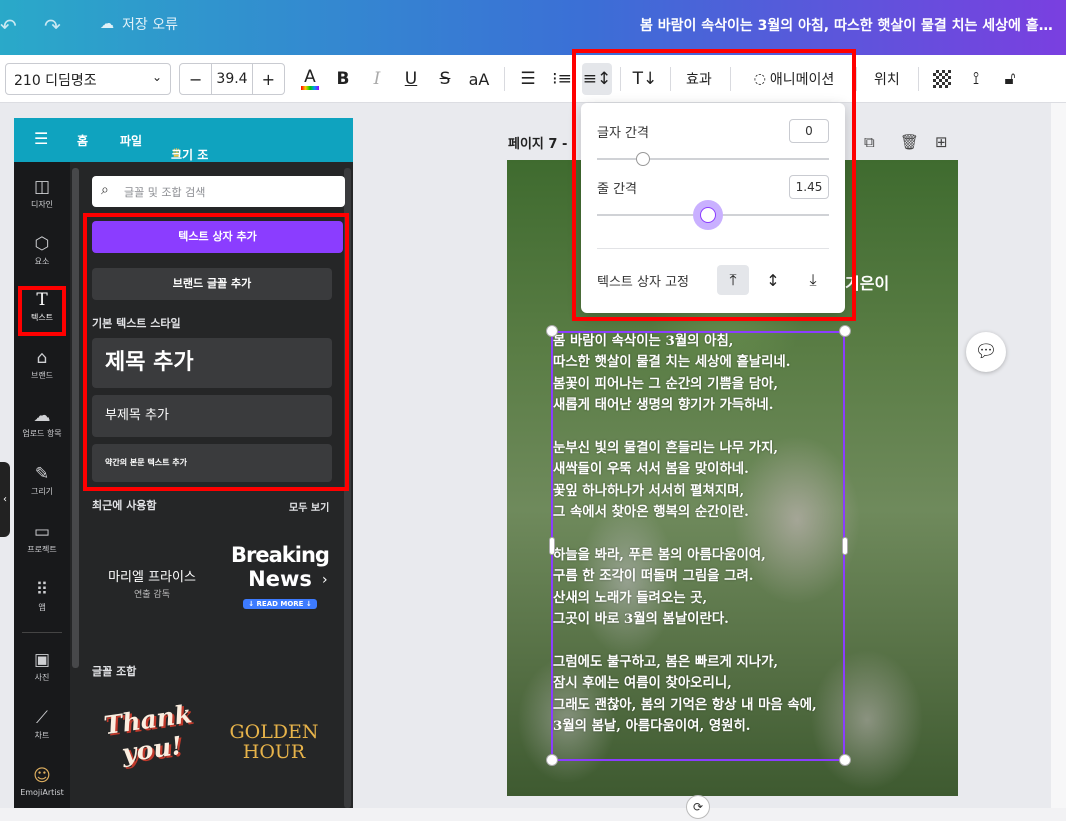  Describe the element at coordinates (986, 352) in the screenshot. I see `add-comment-button: 💬︎` at that location.